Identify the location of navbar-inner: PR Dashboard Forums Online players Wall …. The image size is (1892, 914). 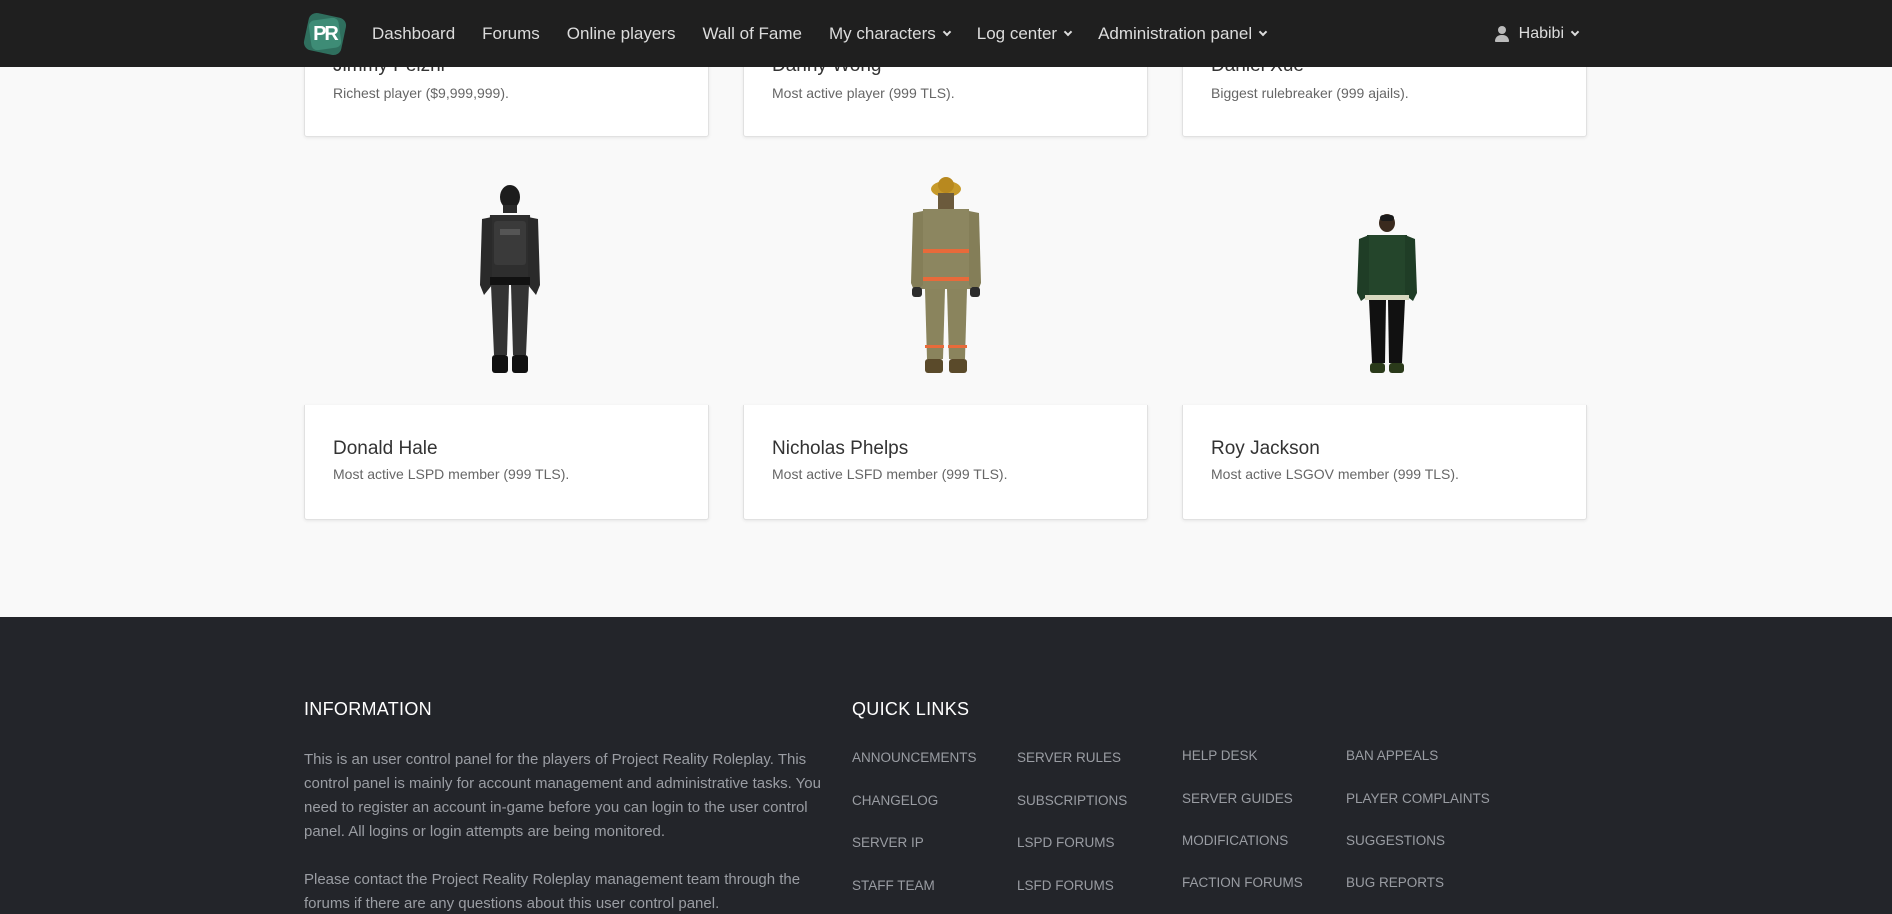
(945, 33).